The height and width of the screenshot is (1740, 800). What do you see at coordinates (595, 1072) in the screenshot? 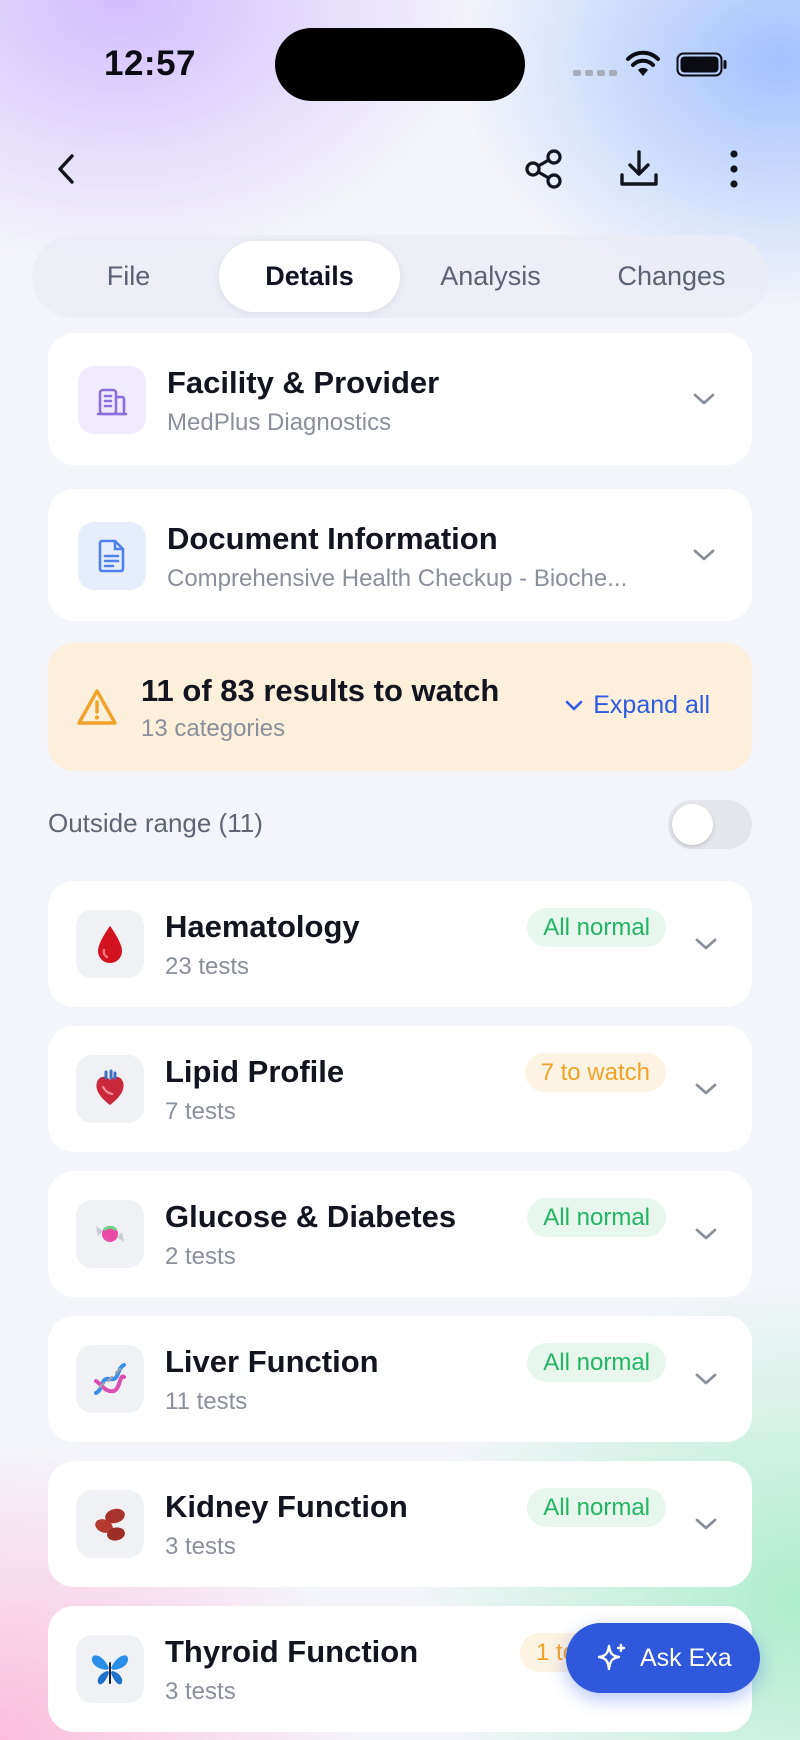
I see `status-badge: 7 to watch` at bounding box center [595, 1072].